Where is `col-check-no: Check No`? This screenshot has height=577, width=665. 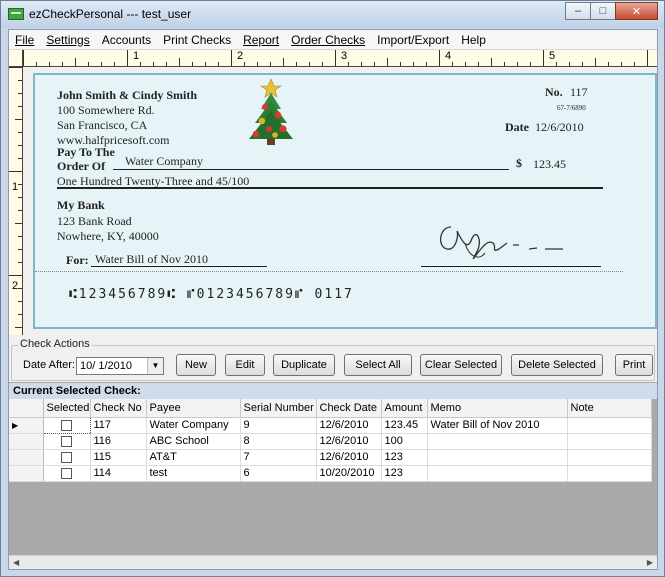 col-check-no: Check No is located at coordinates (118, 408).